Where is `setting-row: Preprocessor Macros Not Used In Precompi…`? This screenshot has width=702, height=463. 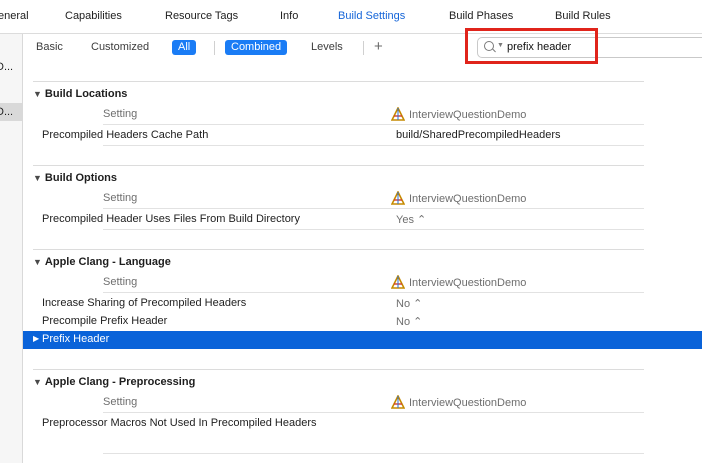 setting-row: Preprocessor Macros Not Used In Precompi… is located at coordinates (362, 424).